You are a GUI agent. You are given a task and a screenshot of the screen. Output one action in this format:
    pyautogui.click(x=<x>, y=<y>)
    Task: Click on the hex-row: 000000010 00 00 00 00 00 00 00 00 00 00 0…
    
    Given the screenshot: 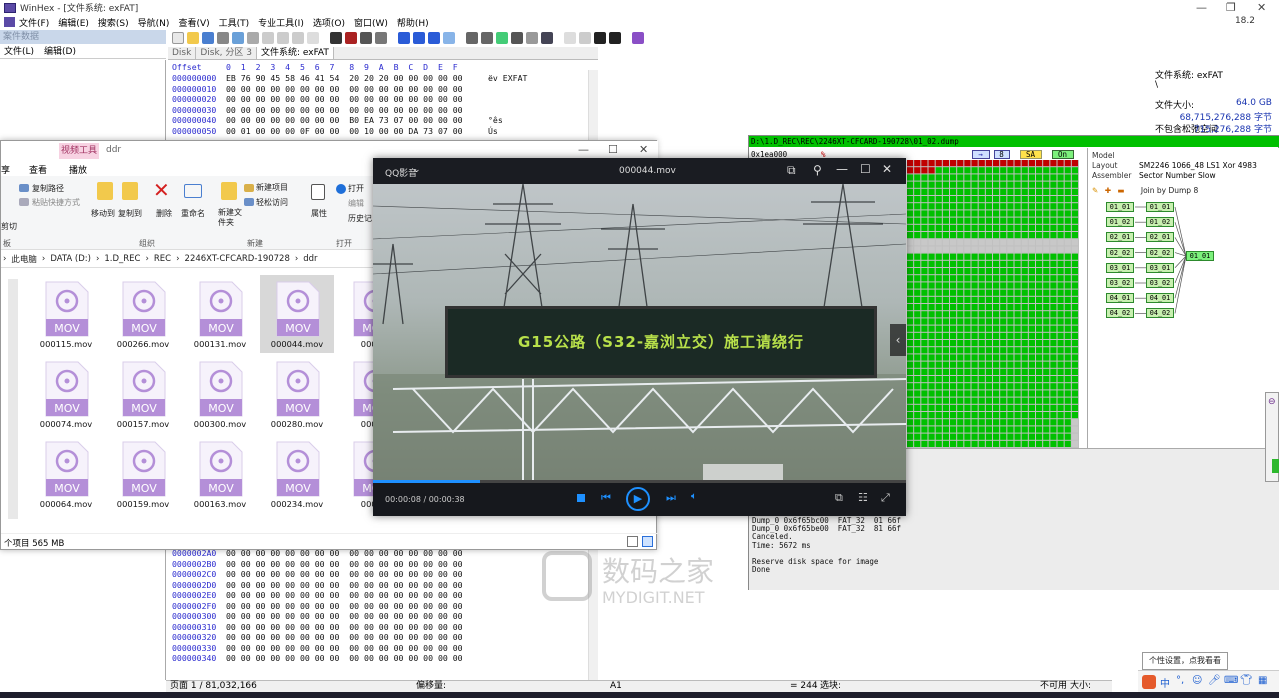 What is the action you would take?
    pyautogui.click(x=328, y=89)
    